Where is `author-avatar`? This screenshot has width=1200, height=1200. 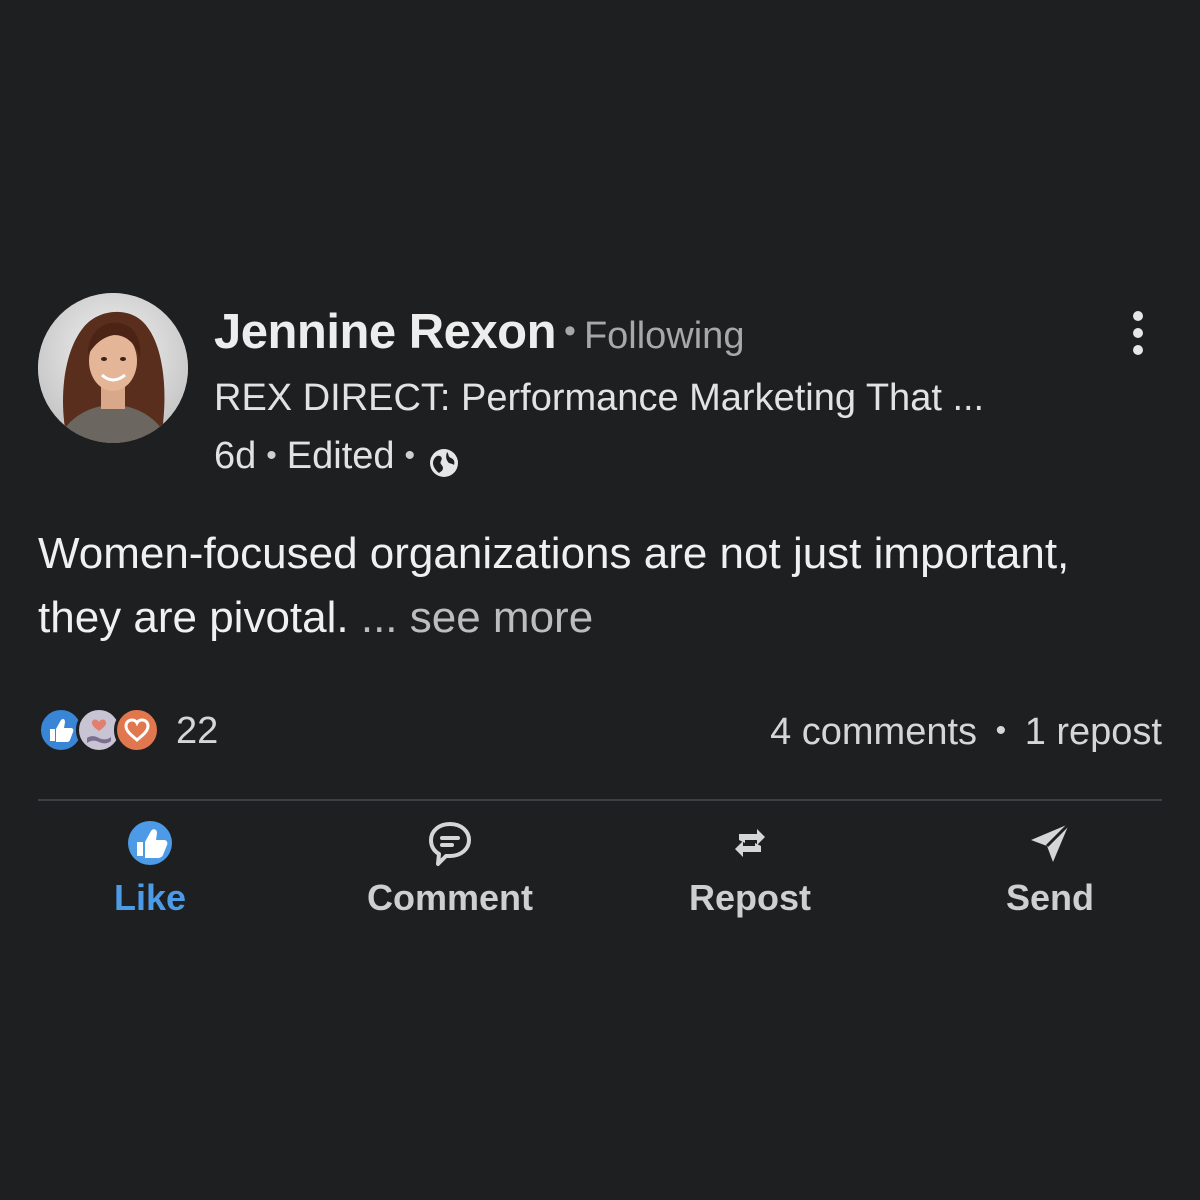 author-avatar is located at coordinates (113, 368).